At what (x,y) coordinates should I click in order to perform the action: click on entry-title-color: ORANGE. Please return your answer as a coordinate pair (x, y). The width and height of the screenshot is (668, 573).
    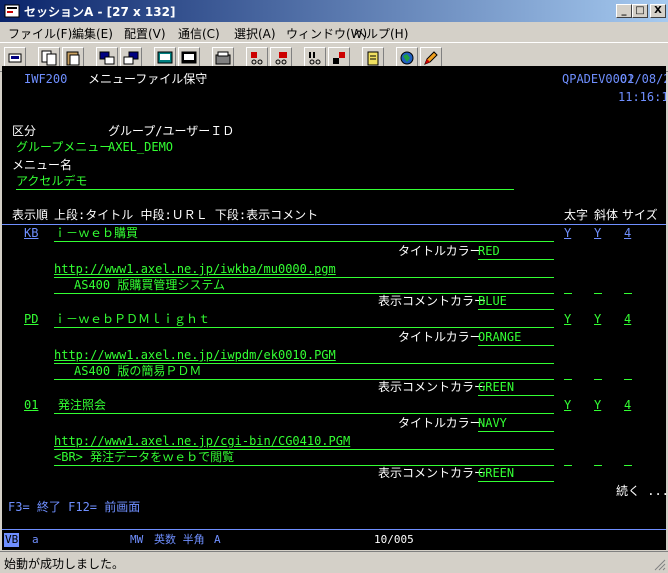
    Looking at the image, I should click on (499, 337).